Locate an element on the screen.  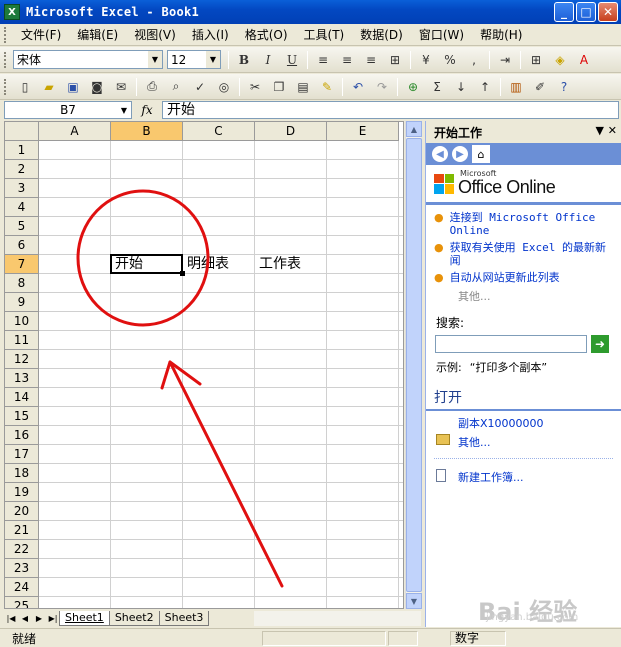
search-input is located at coordinates (511, 344).